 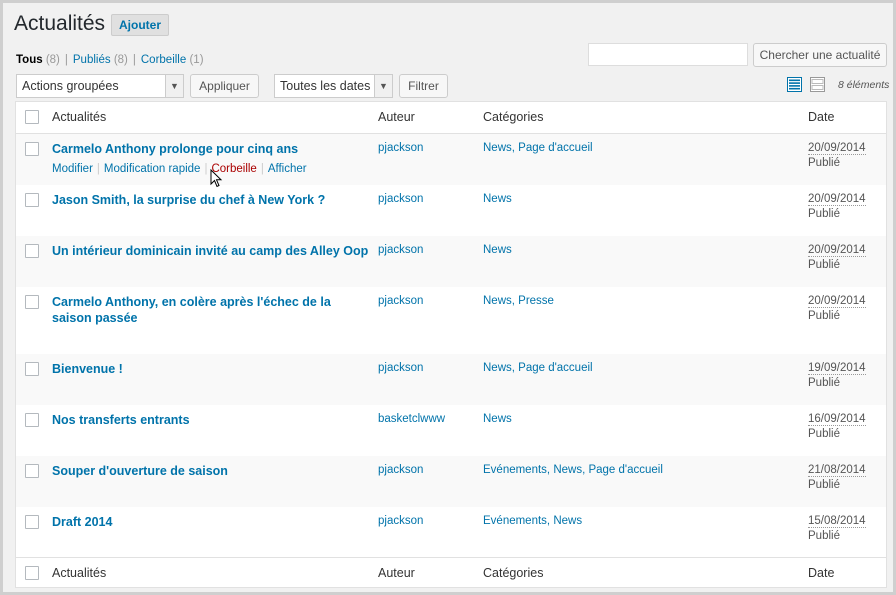 I want to click on post-title-link: Nos transferts entrants, so click(x=212, y=420).